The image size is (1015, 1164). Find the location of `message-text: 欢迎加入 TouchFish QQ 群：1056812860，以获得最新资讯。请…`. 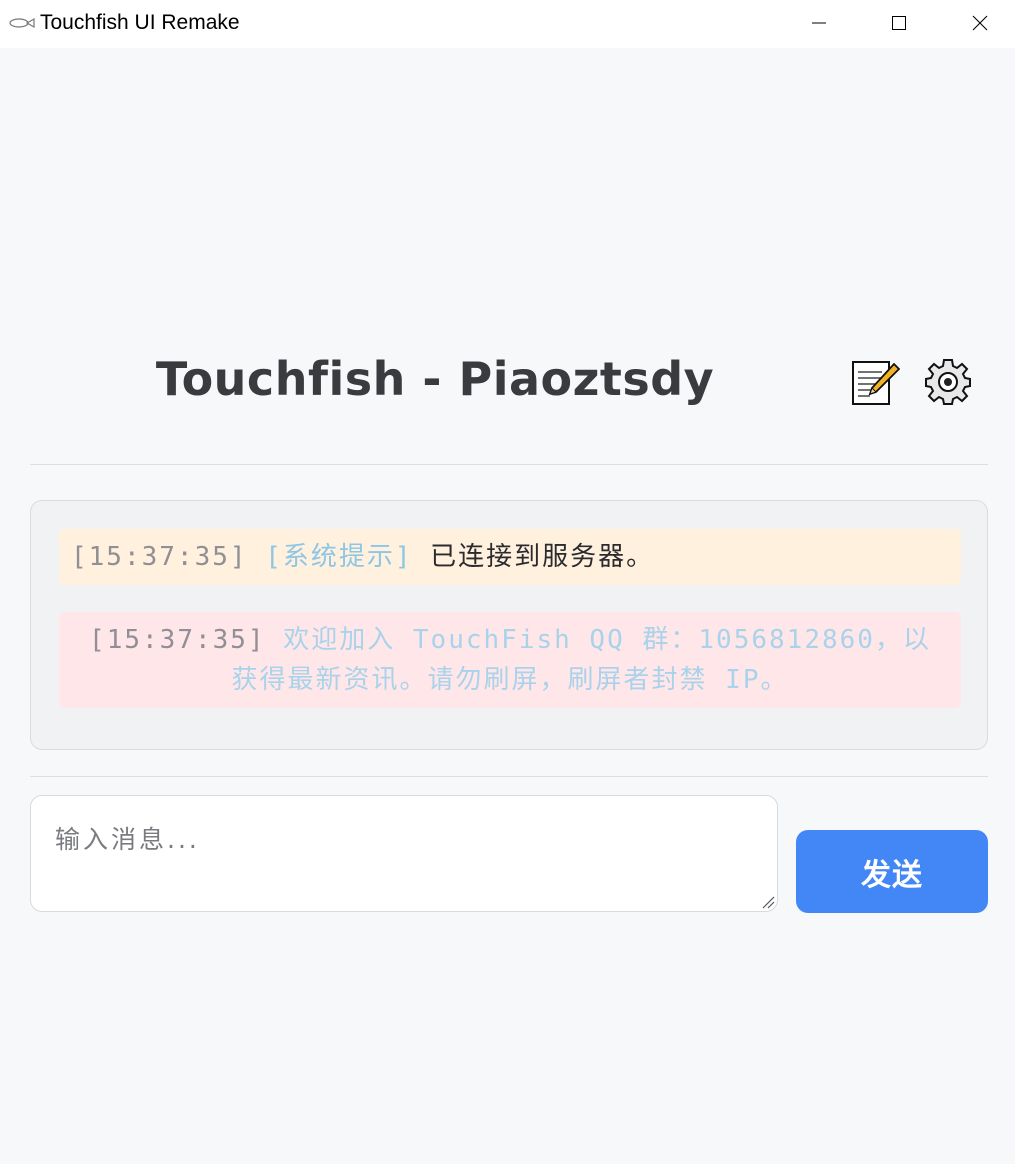

message-text: 欢迎加入 TouchFish QQ 群：1056812860，以获得最新资讯。请… is located at coordinates (581, 660).